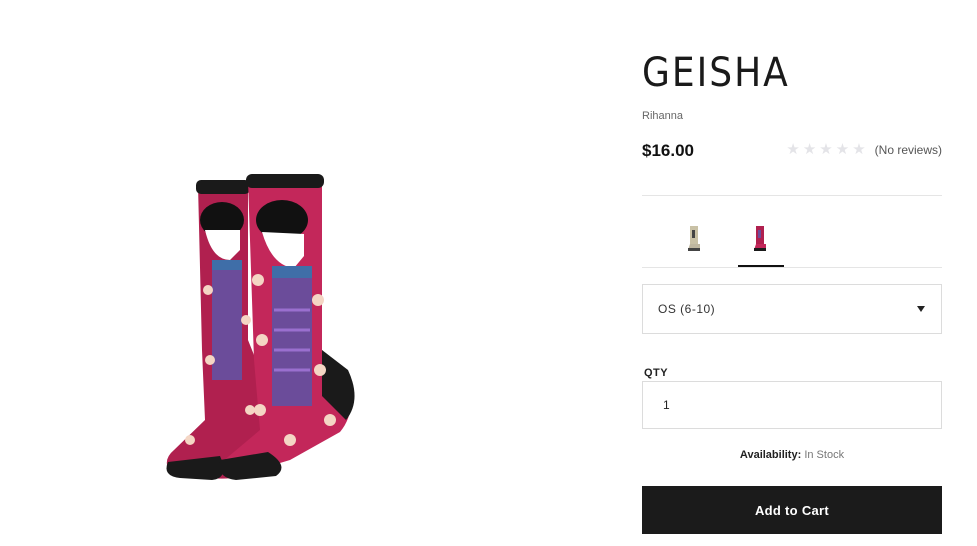 The height and width of the screenshot is (546, 977). I want to click on variant-swatches, so click(728, 244).